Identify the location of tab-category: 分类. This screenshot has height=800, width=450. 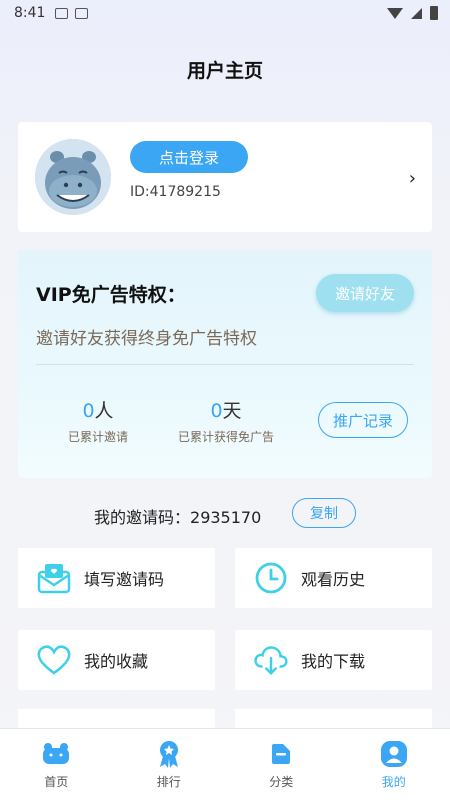
(281, 764).